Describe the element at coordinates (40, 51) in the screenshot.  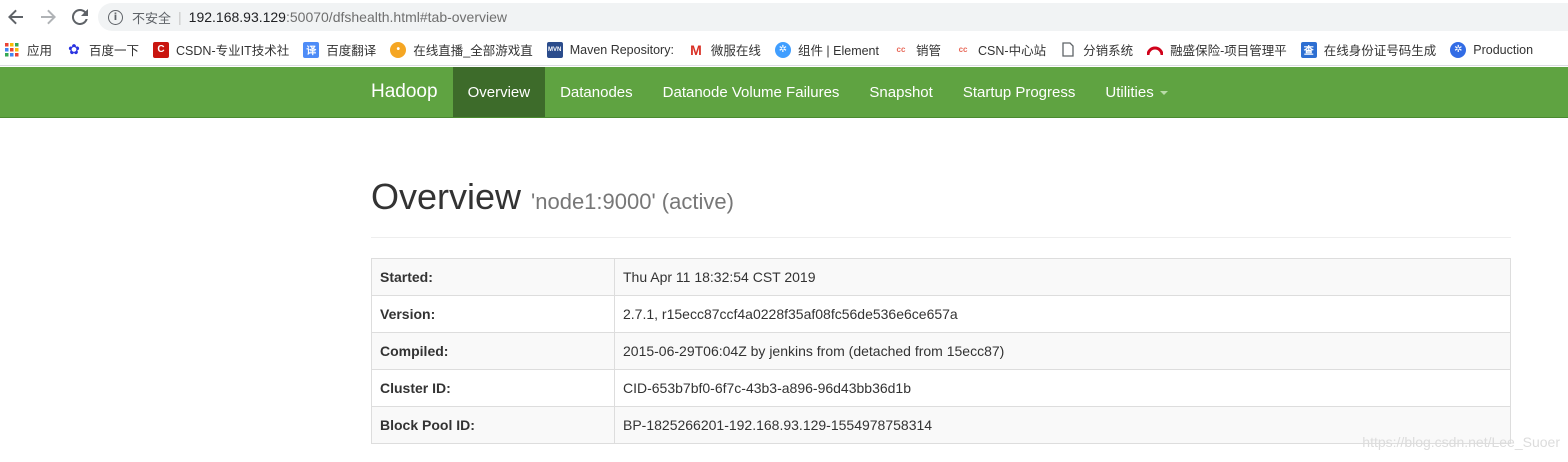
I see `bookmark-label: 应用` at that location.